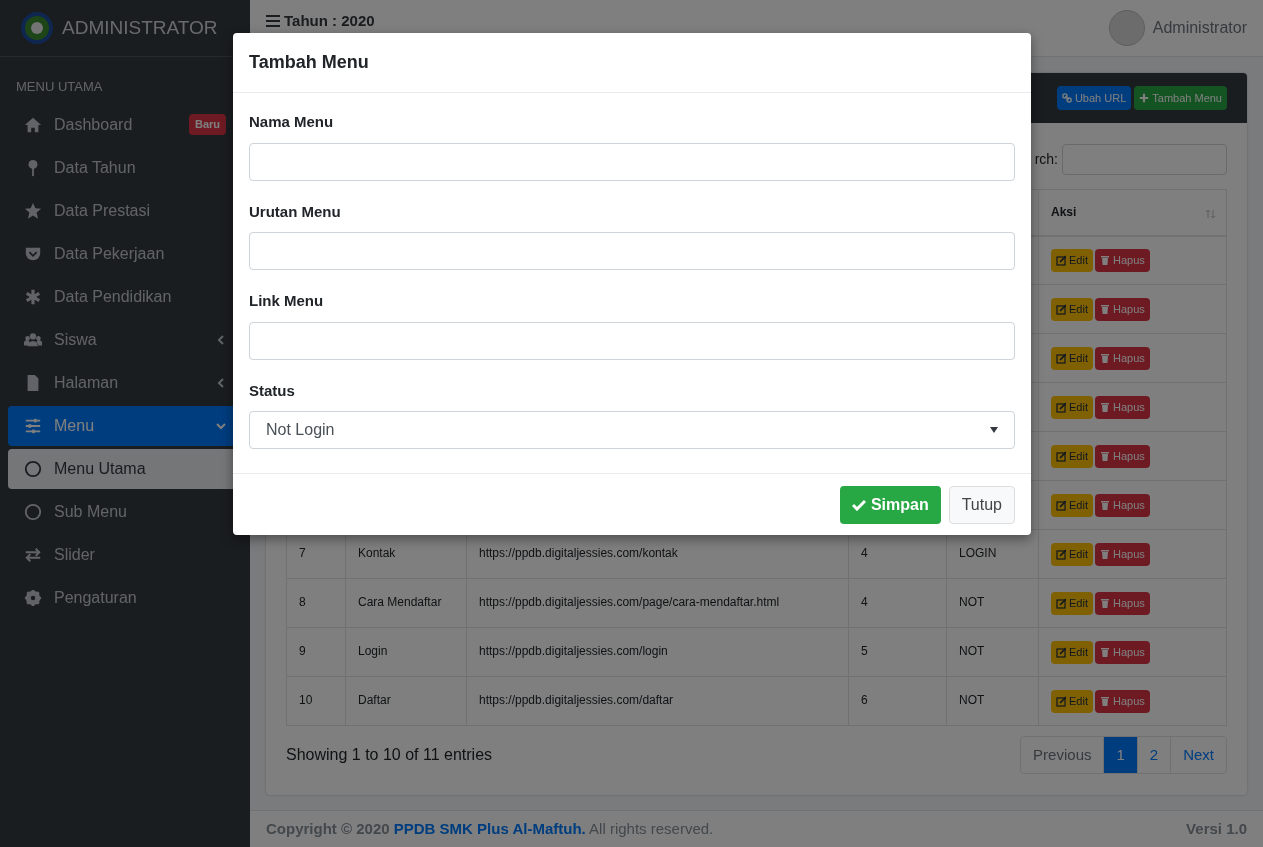  Describe the element at coordinates (1210, 214) in the screenshot. I see `sort-icon` at that location.